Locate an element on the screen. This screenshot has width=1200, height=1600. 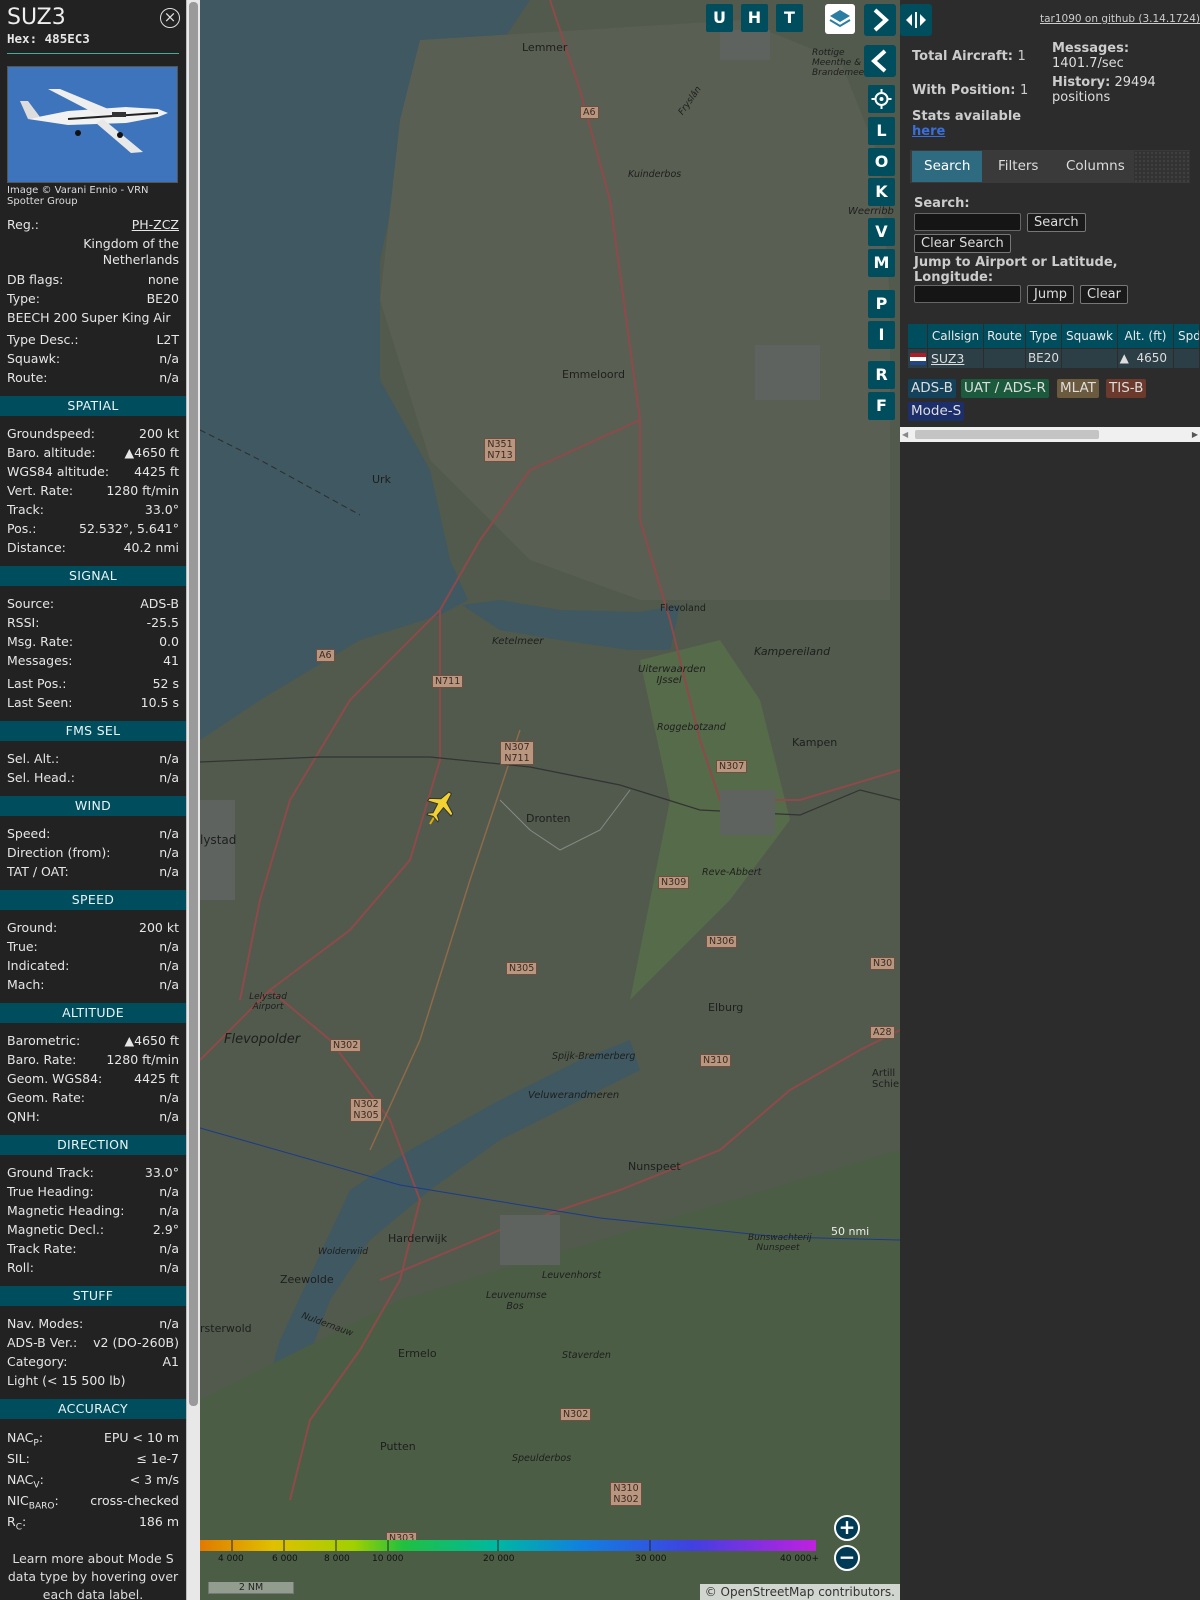
info-label: True: is located at coordinates (22, 946).